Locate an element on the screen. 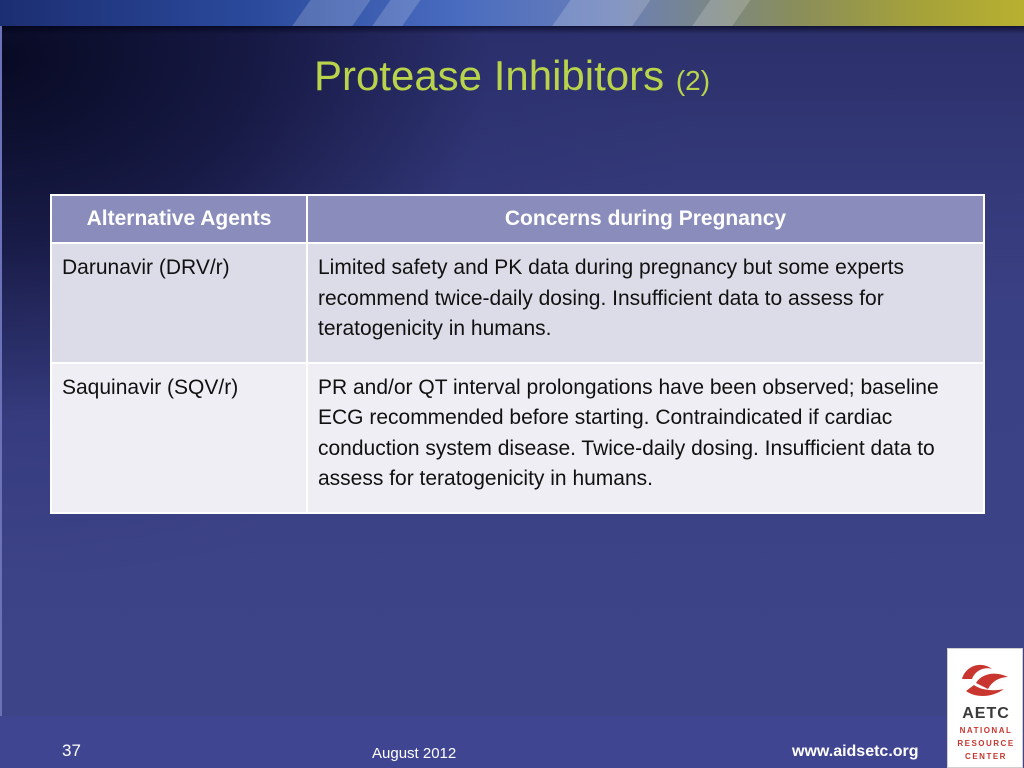 This screenshot has width=1024, height=768. aetc-logo: AETC NATIONAL RESOURCE CENTER is located at coordinates (985, 708).